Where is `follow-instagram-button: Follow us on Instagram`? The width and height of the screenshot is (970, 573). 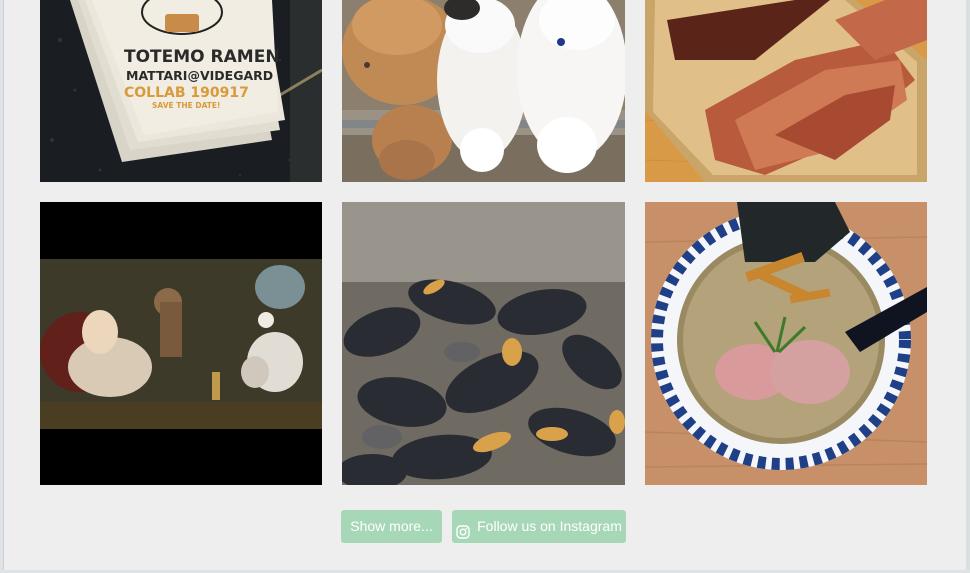 follow-instagram-button: Follow us on Instagram is located at coordinates (539, 526).